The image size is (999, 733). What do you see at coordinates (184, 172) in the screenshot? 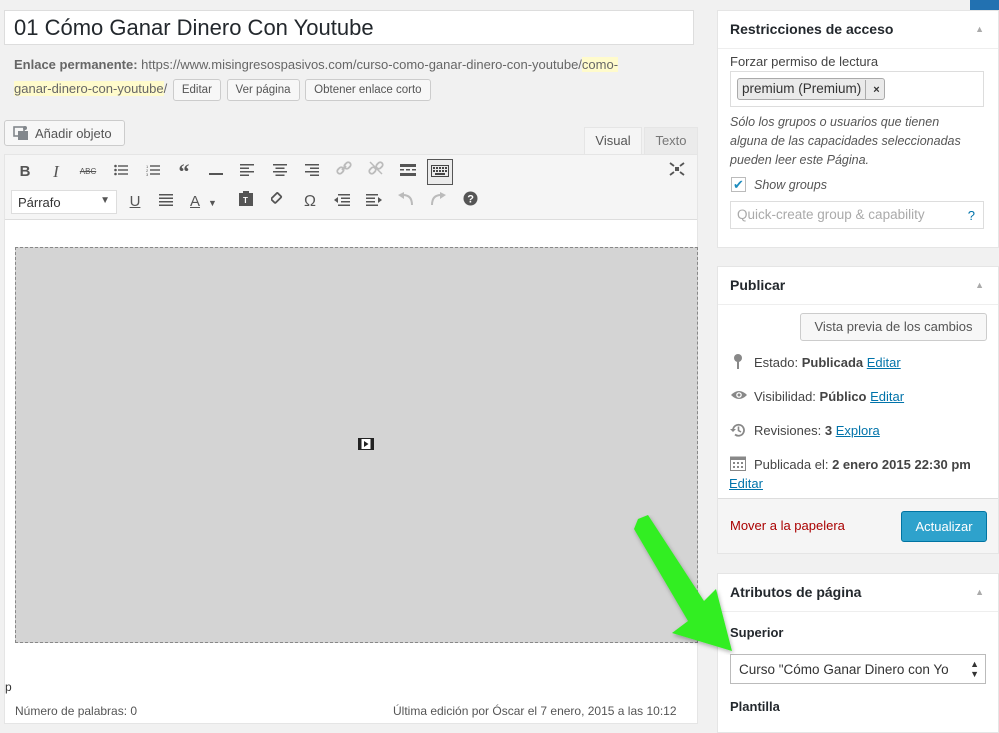
I see `blockquote-icon: “` at bounding box center [184, 172].